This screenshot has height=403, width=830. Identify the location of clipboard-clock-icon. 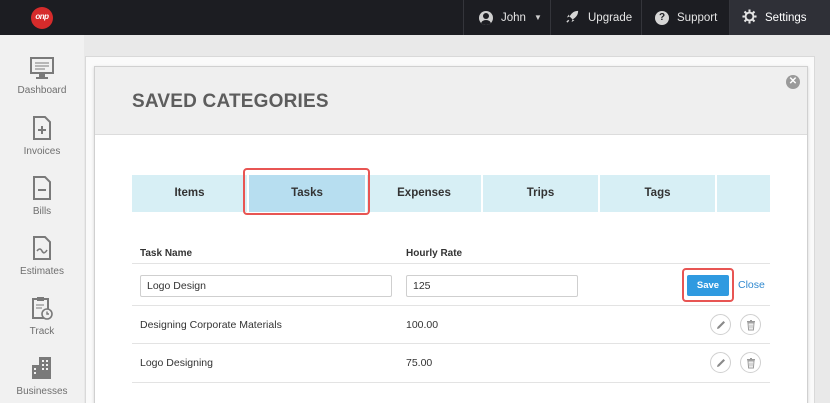
(42, 308).